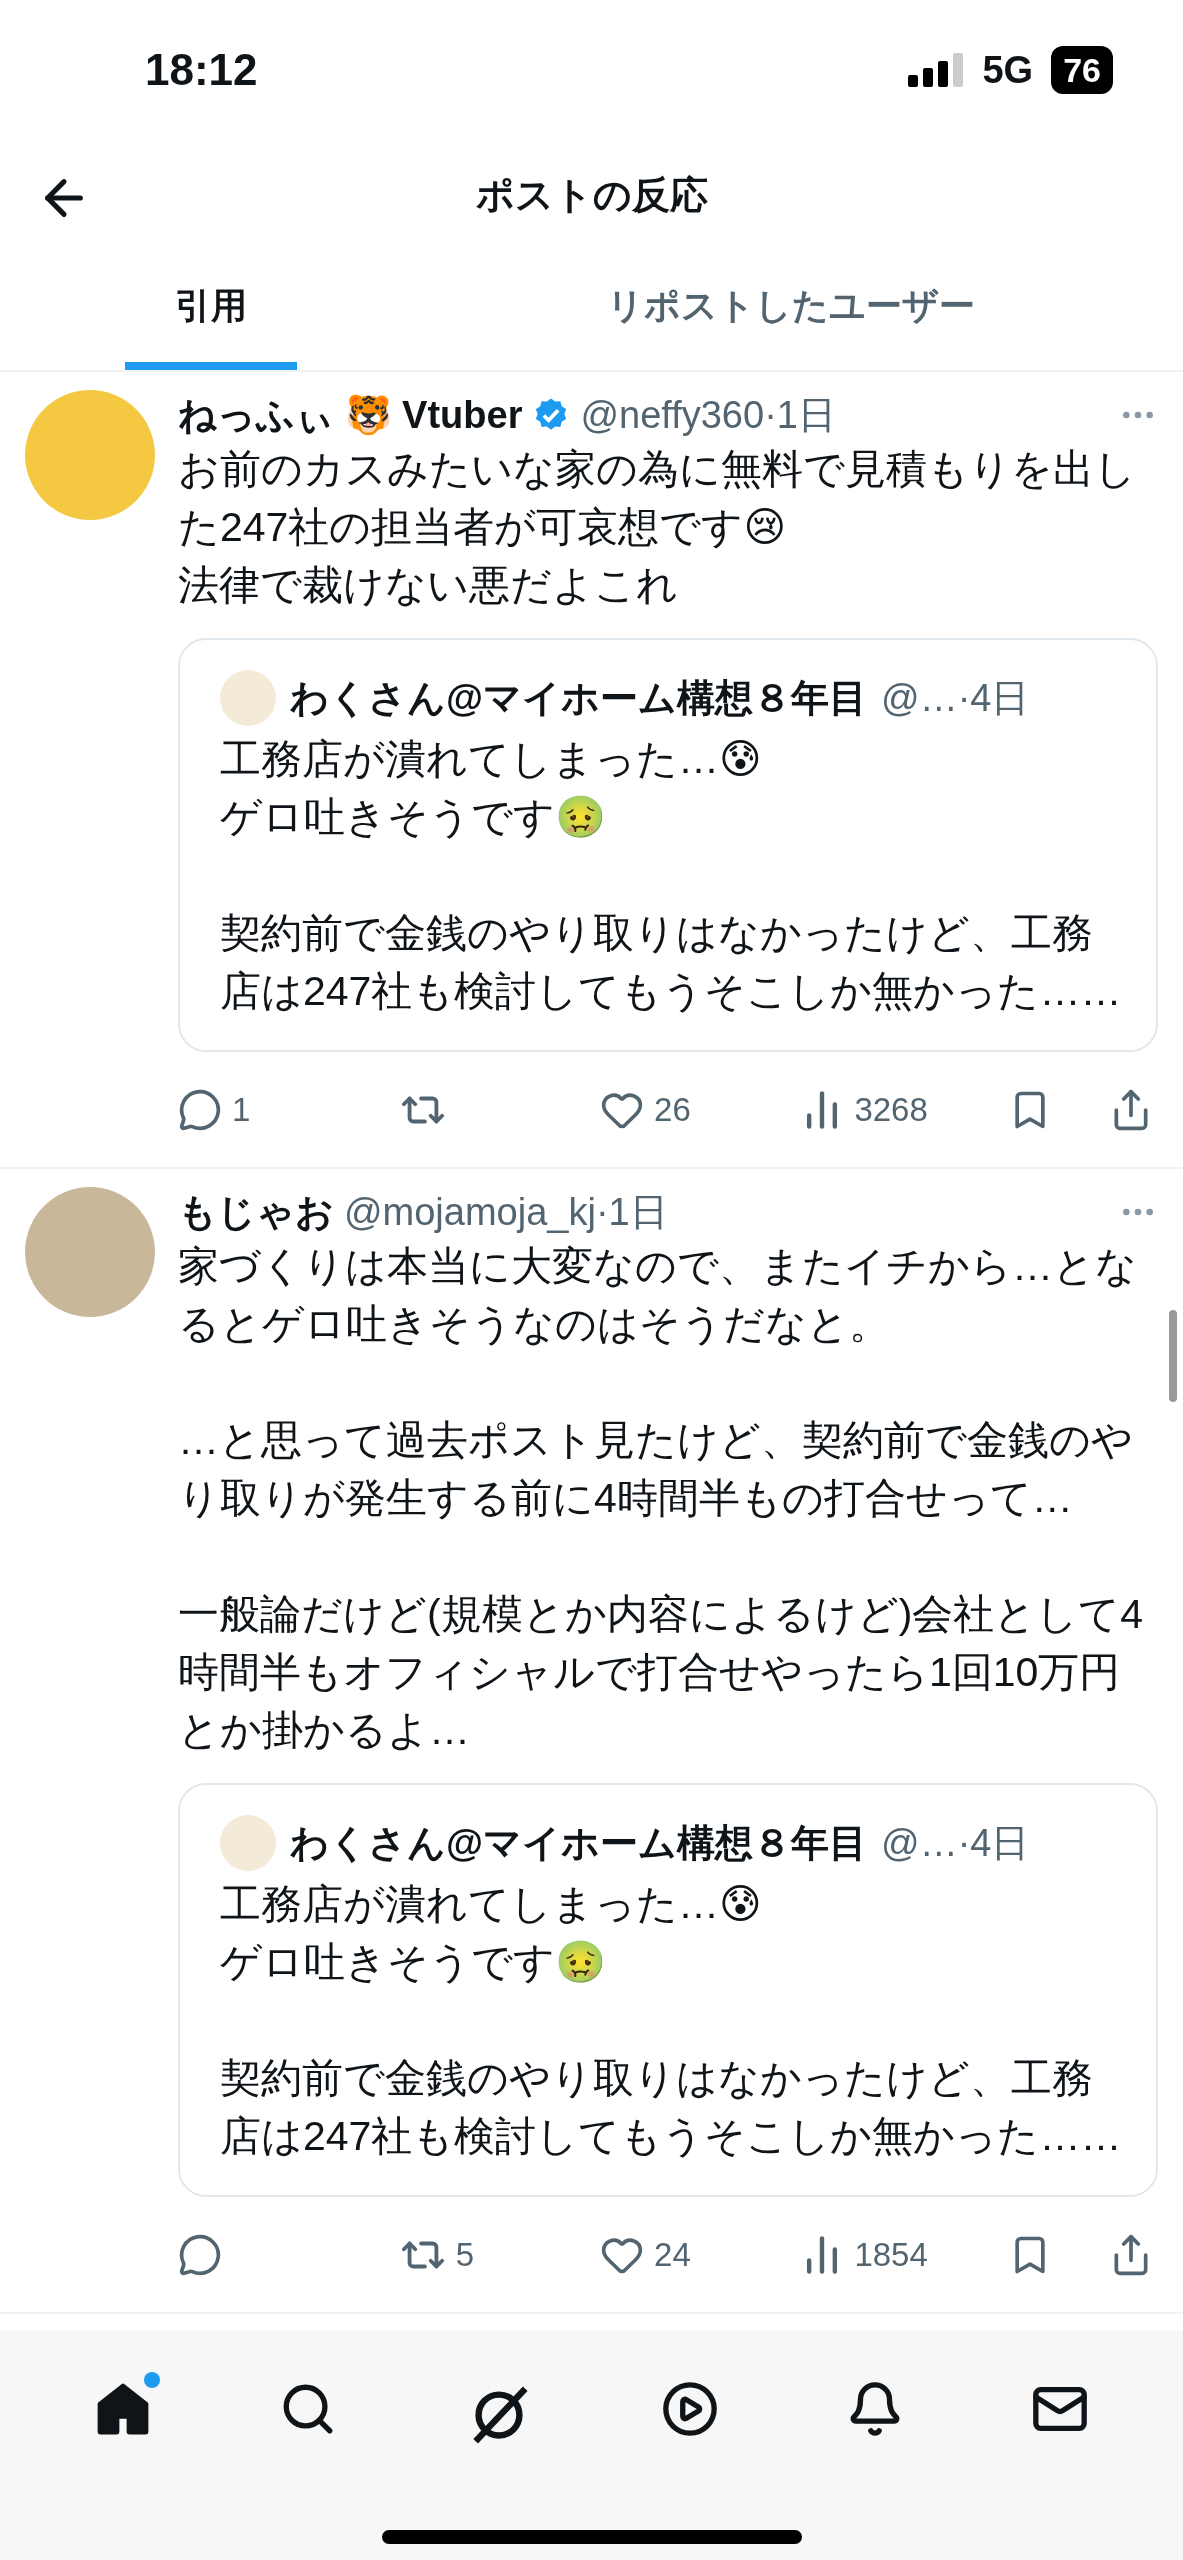 Image resolution: width=1183 pixels, height=2560 pixels. I want to click on view-count: 1854, so click(891, 2254).